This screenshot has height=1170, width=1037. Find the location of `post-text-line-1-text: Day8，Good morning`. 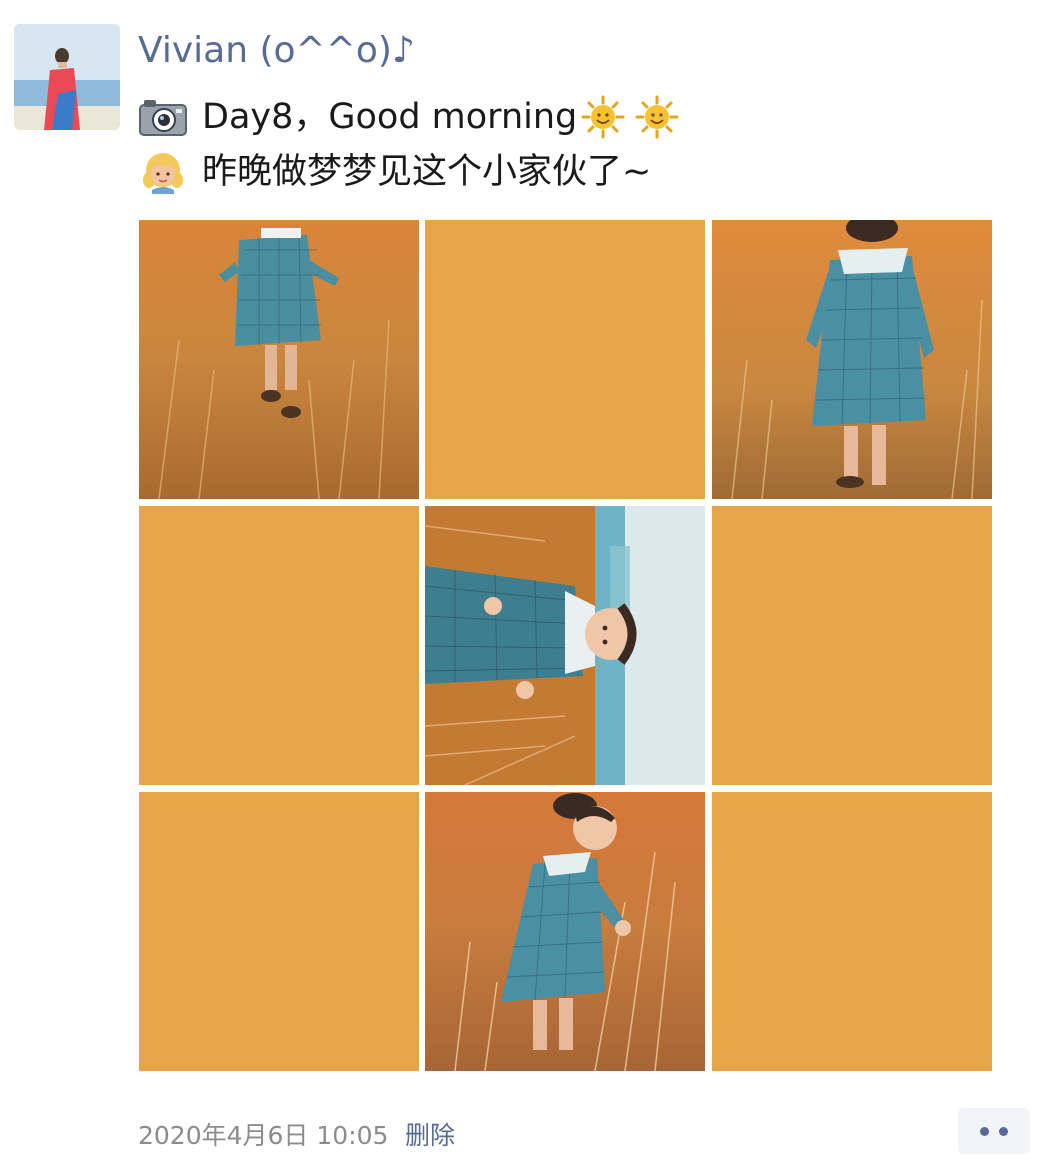

post-text-line-1-text: Day8，Good morning is located at coordinates (390, 117).